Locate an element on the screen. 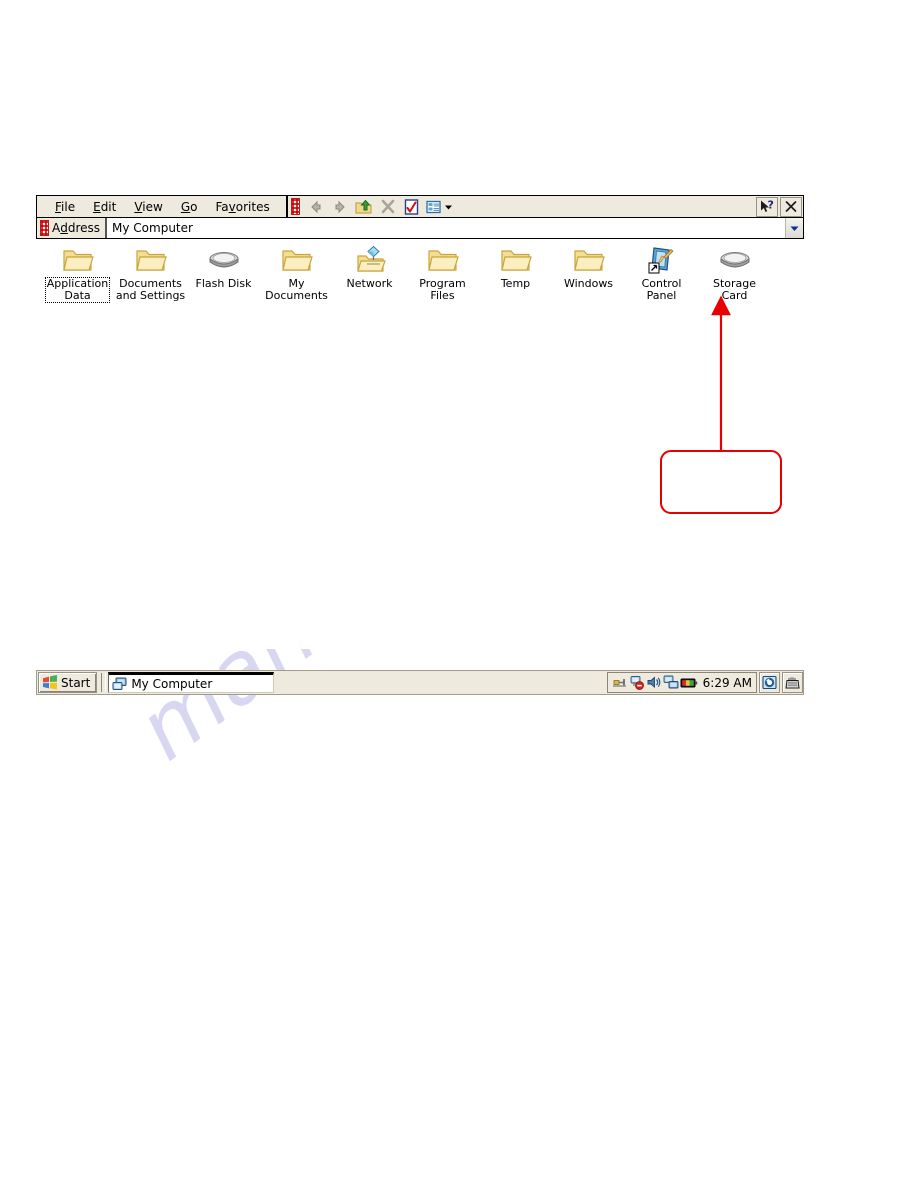  address-bar: Ad dress My Computer is located at coordinates (420, 228).